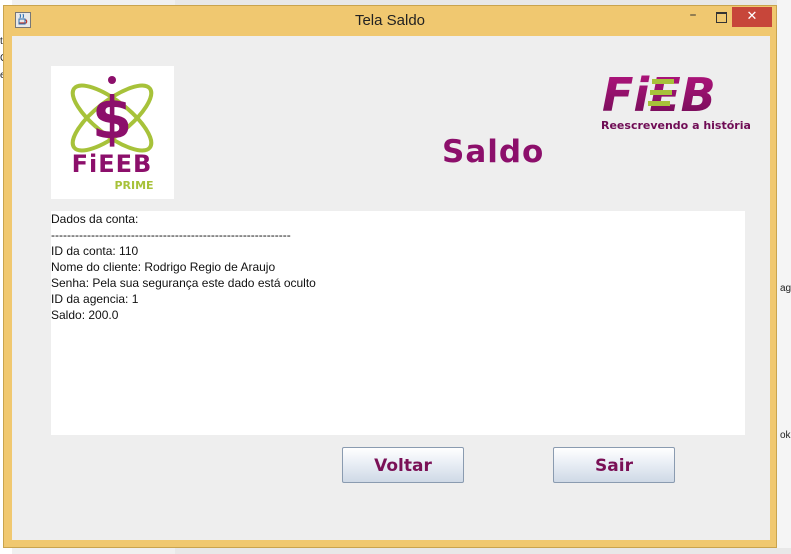  I want to click on logo-left-brand: FiEEB, so click(112, 164).